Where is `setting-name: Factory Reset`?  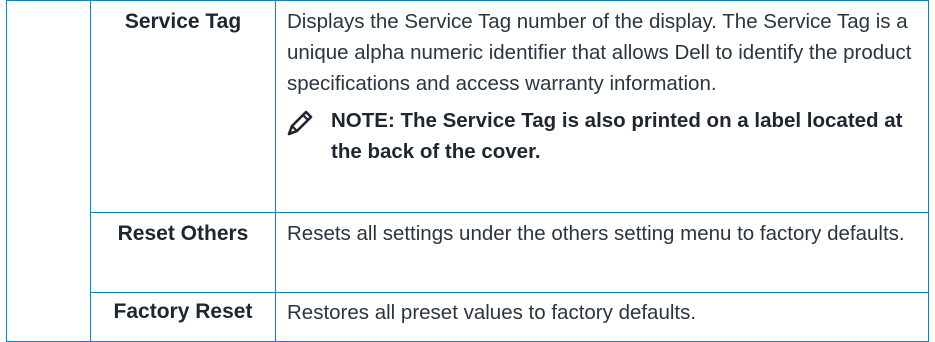 setting-name: Factory Reset is located at coordinates (183, 317).